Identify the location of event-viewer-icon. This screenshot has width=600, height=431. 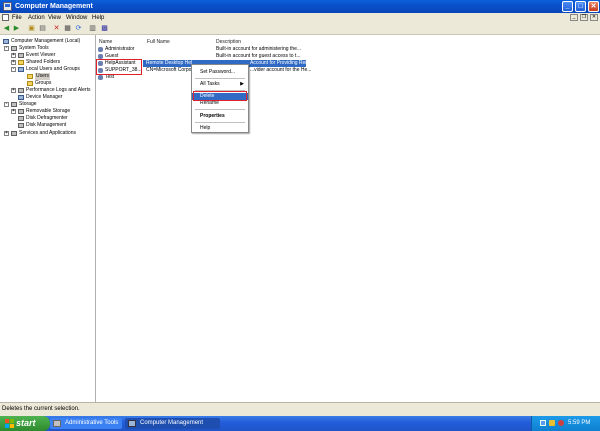
(21, 55).